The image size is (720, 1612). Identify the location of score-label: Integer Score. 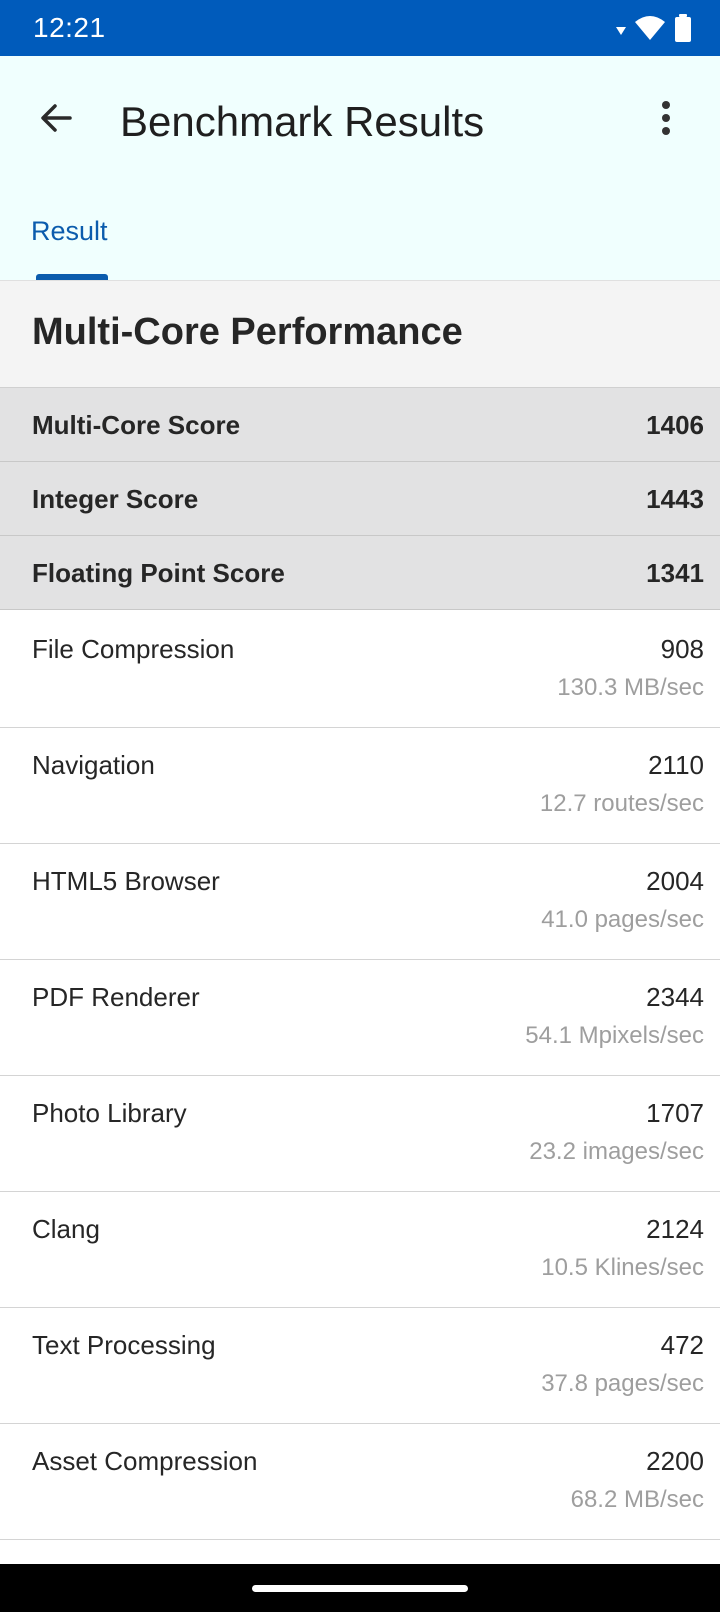
(115, 499).